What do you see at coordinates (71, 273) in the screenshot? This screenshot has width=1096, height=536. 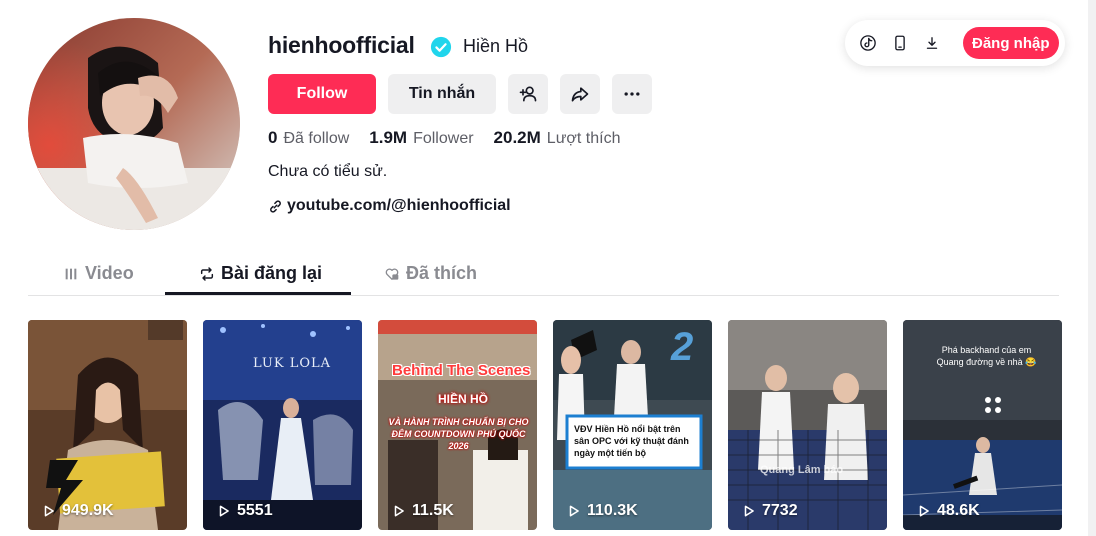 I see `grid-lines-icon` at bounding box center [71, 273].